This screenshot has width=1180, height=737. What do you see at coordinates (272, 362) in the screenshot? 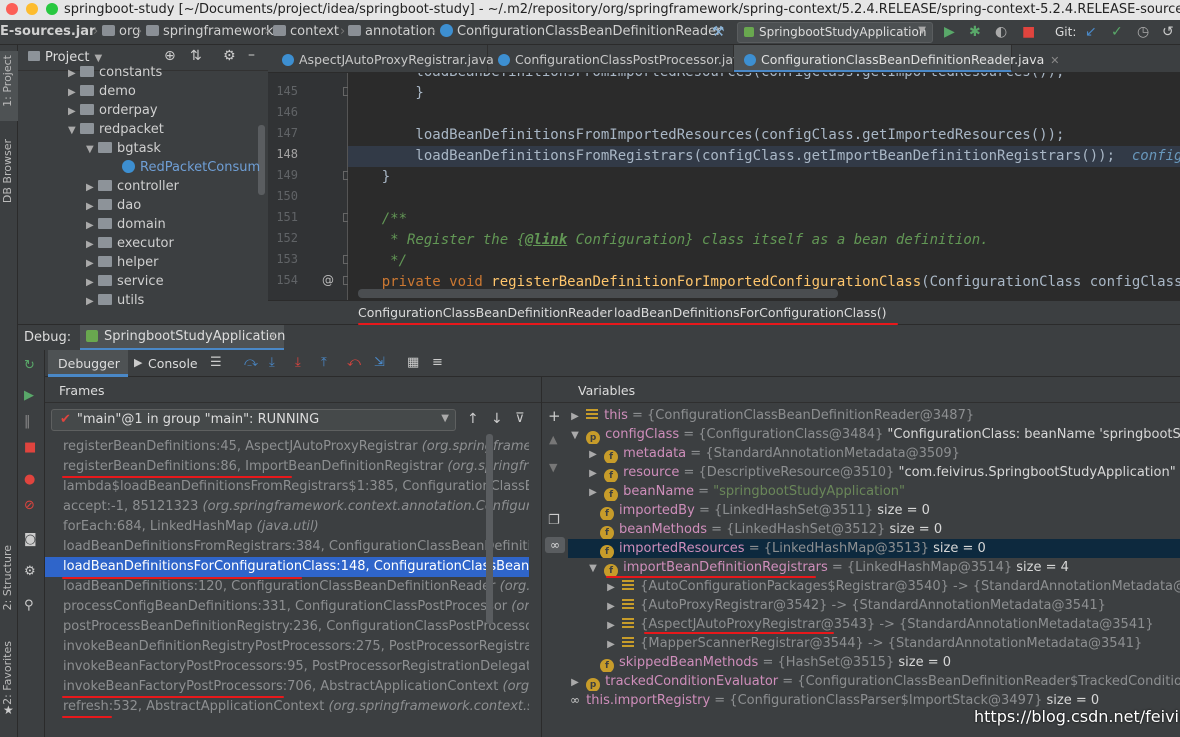
I see `step-into-icon: ⤓` at bounding box center [272, 362].